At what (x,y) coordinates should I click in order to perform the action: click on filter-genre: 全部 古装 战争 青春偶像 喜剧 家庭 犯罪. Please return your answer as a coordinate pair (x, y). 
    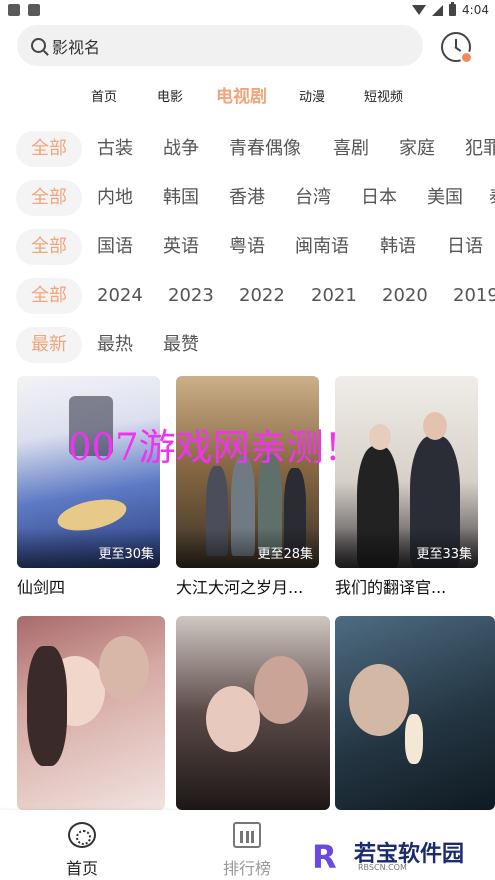
    Looking at the image, I should click on (247, 149).